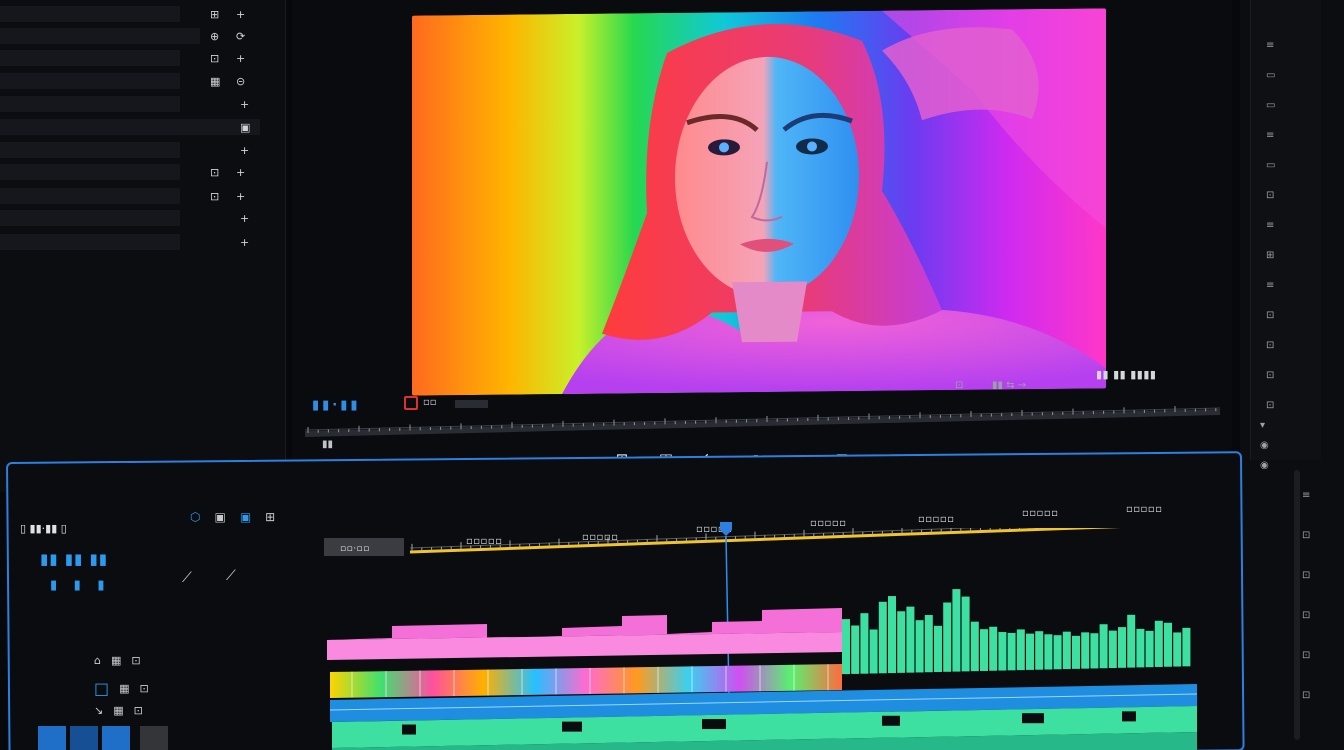  I want to click on panel-action-icon: ⟳, so click(240, 36).